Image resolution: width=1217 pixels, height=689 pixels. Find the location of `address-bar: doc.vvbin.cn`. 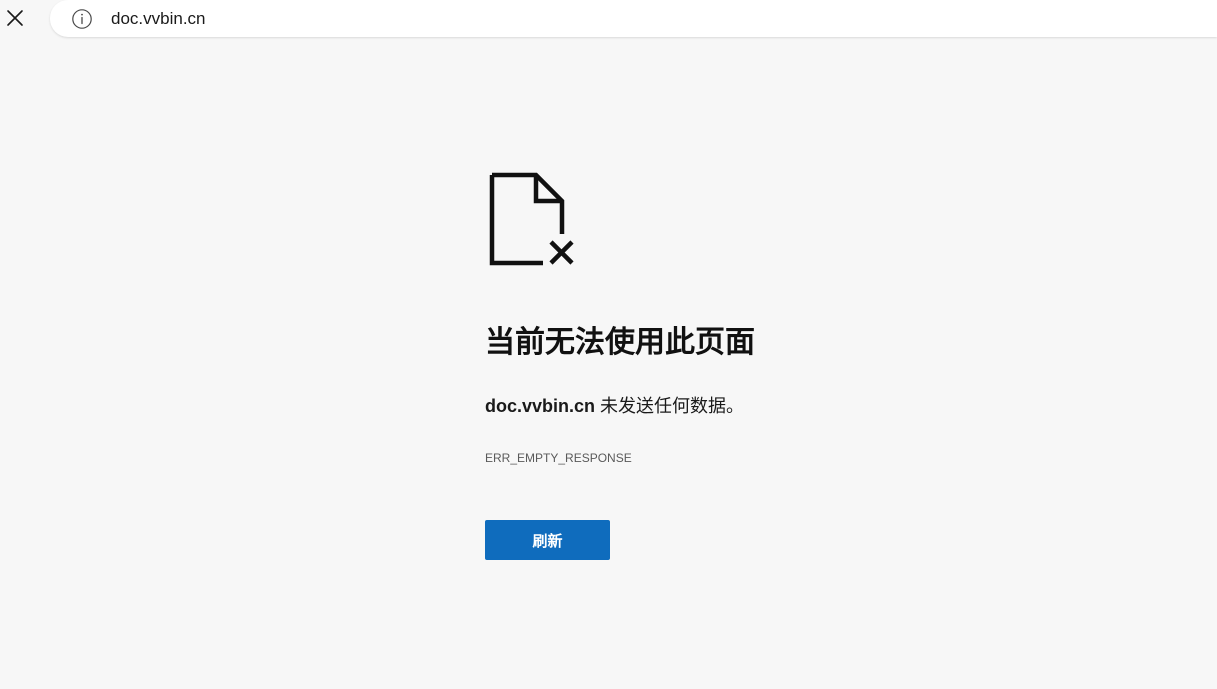

address-bar: doc.vvbin.cn is located at coordinates (633, 18).